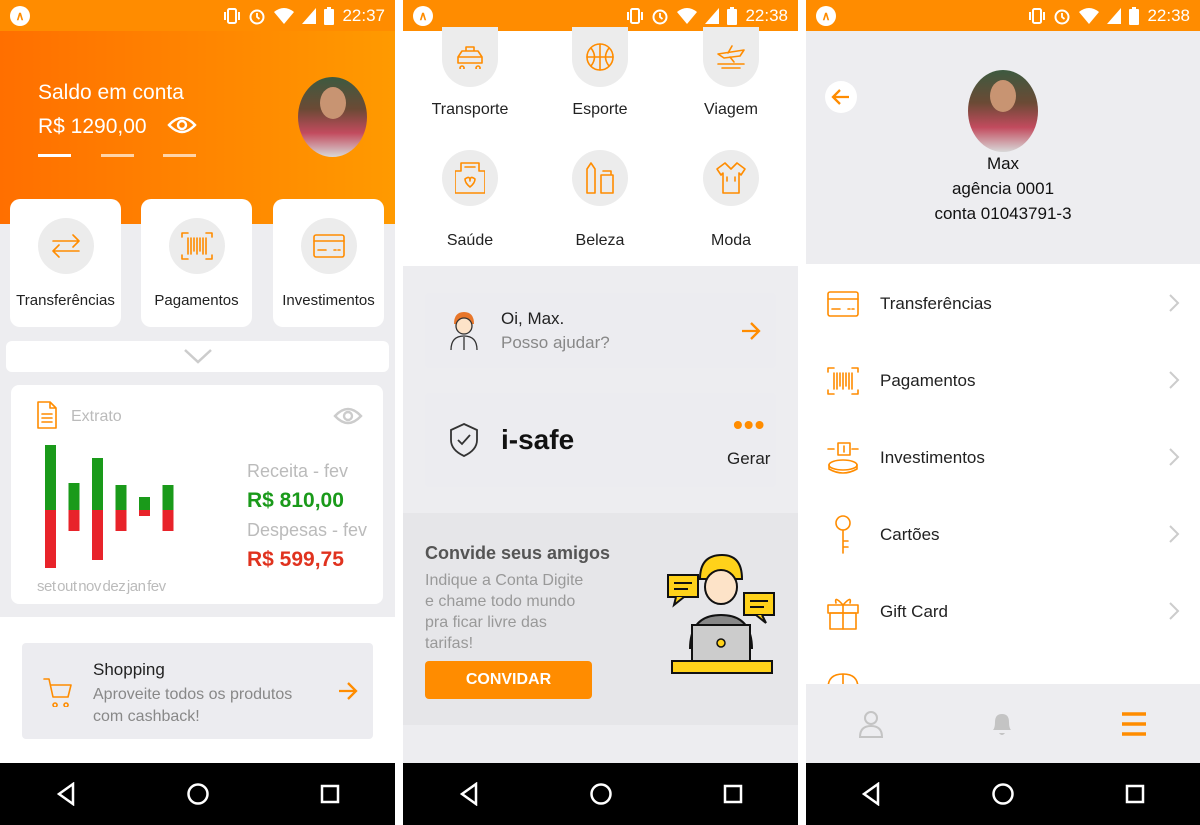  What do you see at coordinates (101, 586) in the screenshot?
I see `chart-months: set out nov dez jan fev` at bounding box center [101, 586].